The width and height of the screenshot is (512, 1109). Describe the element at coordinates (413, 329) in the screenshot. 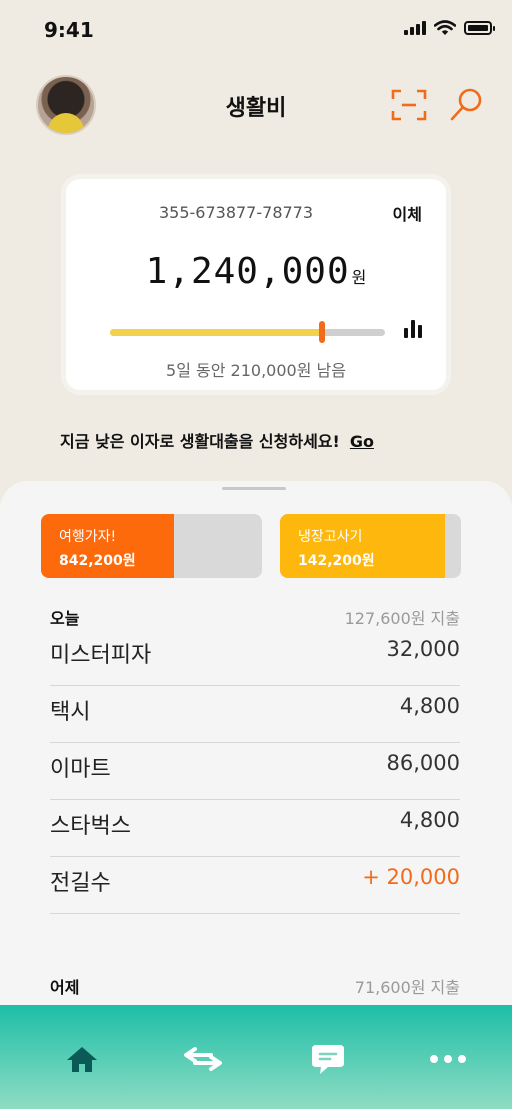

I see `stats-icon` at that location.